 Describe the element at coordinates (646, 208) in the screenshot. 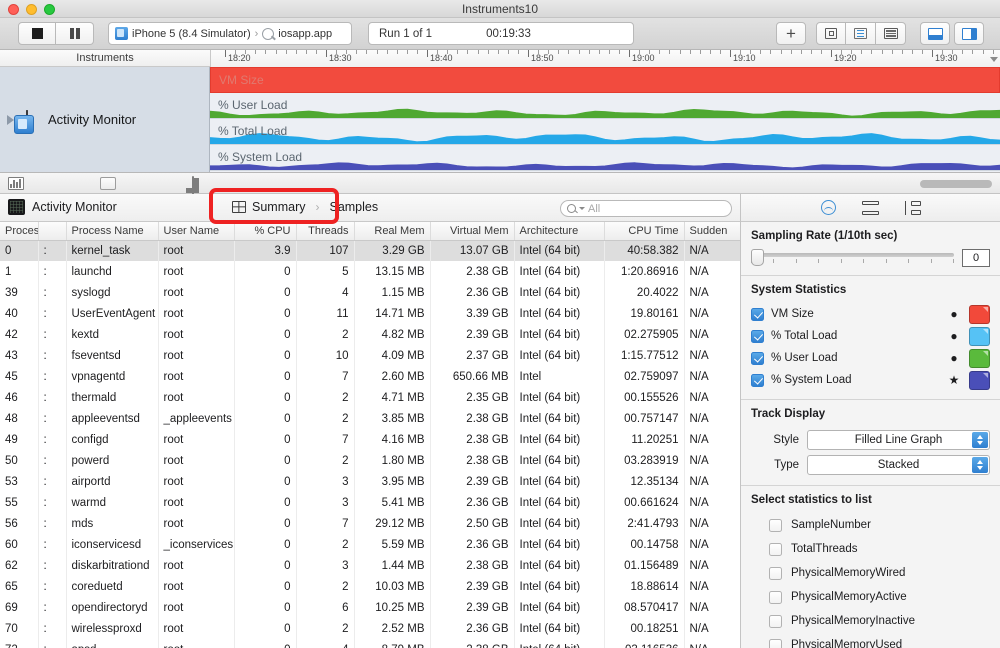

I see `search-field: All` at that location.